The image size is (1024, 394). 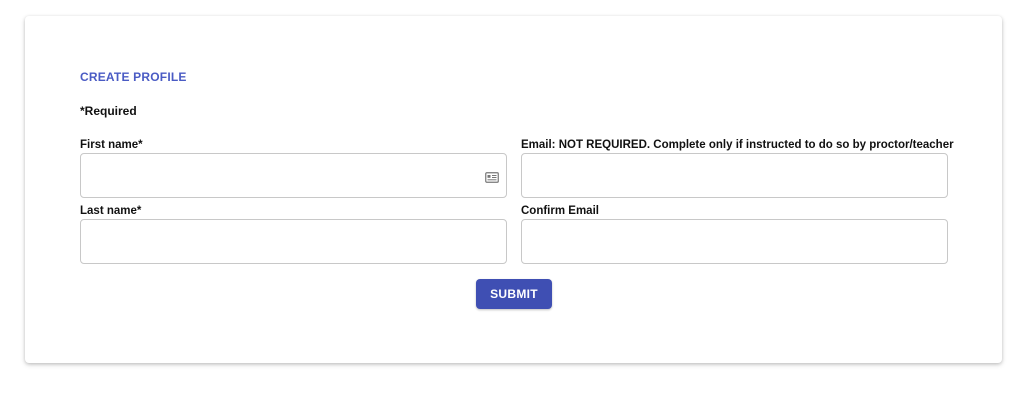 What do you see at coordinates (293, 241) in the screenshot?
I see `last-name-input` at bounding box center [293, 241].